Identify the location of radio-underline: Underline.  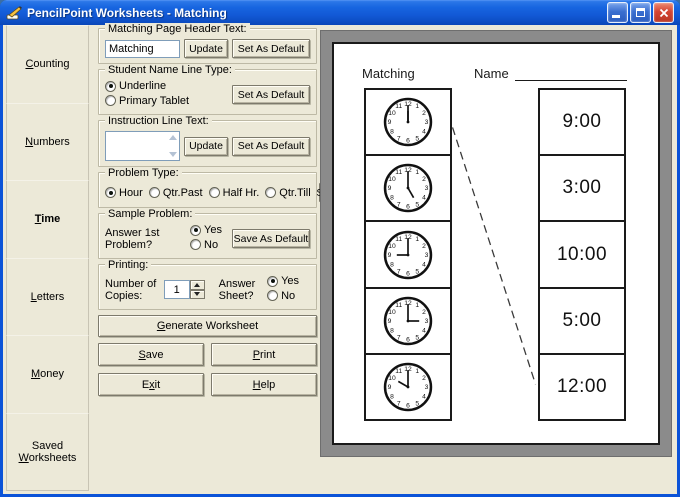
(135, 86).